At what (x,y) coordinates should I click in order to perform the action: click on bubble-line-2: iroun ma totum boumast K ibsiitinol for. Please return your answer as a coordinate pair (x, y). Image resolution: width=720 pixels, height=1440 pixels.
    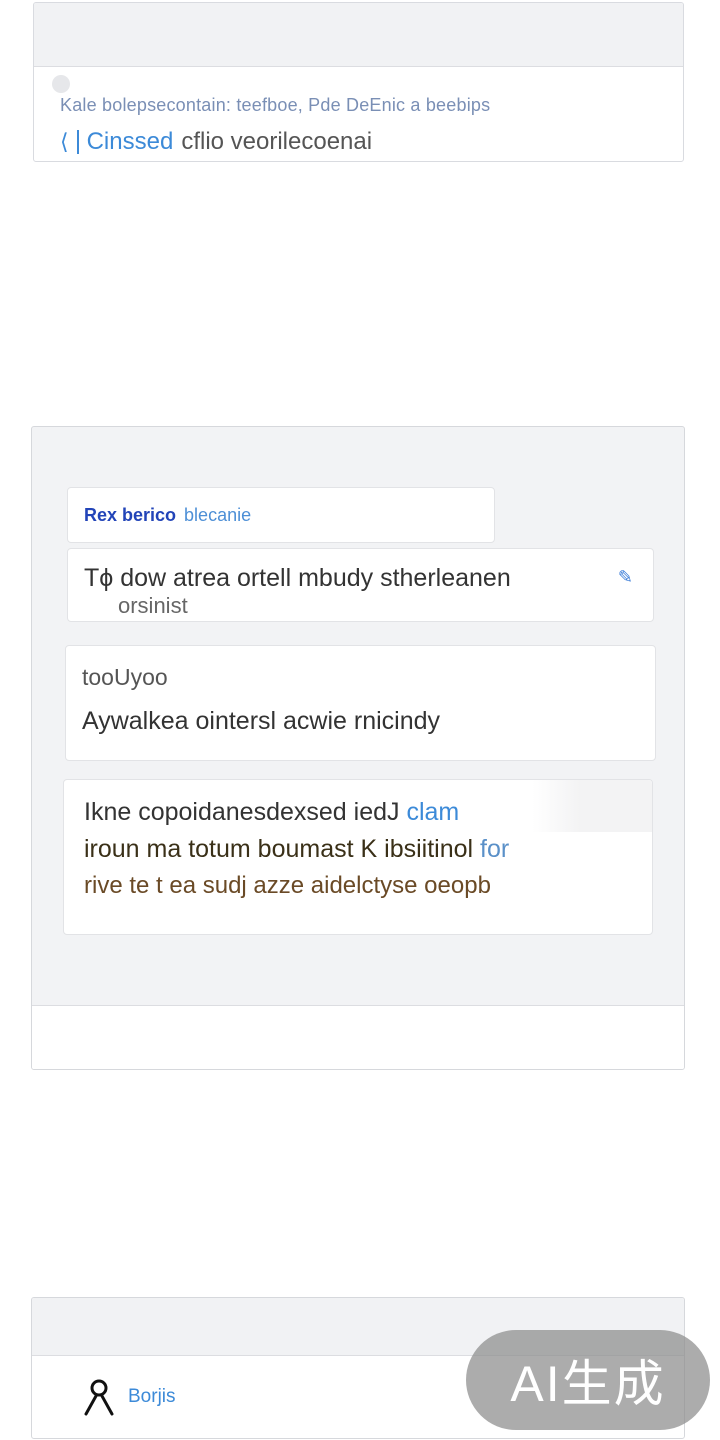
    Looking at the image, I should click on (358, 849).